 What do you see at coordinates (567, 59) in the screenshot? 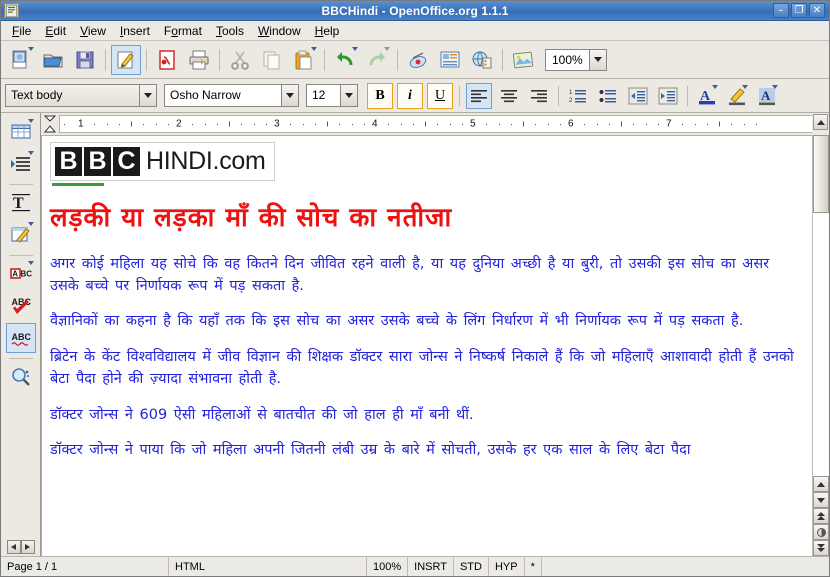
I see `zoom-value: 100%` at bounding box center [567, 59].